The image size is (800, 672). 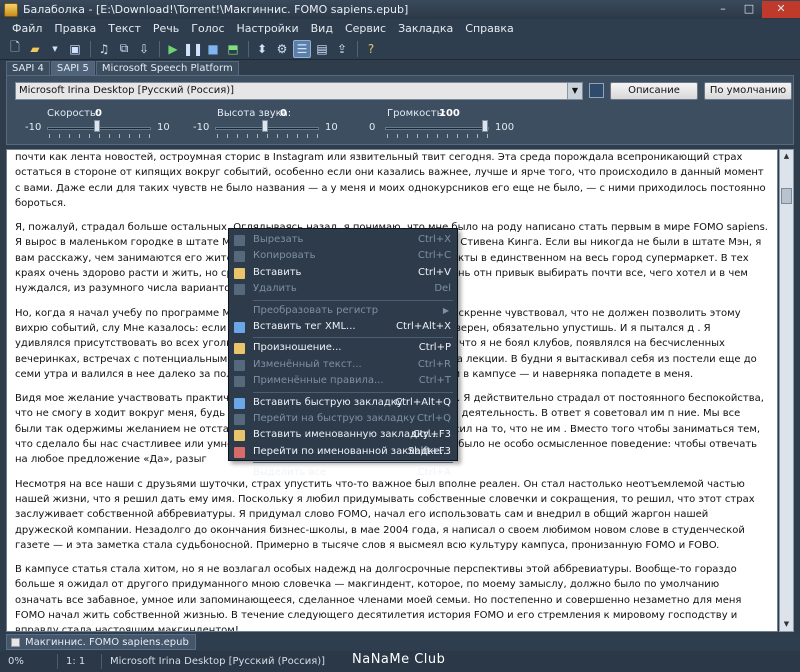 I want to click on pause-icon: ❚❚, so click(x=193, y=49).